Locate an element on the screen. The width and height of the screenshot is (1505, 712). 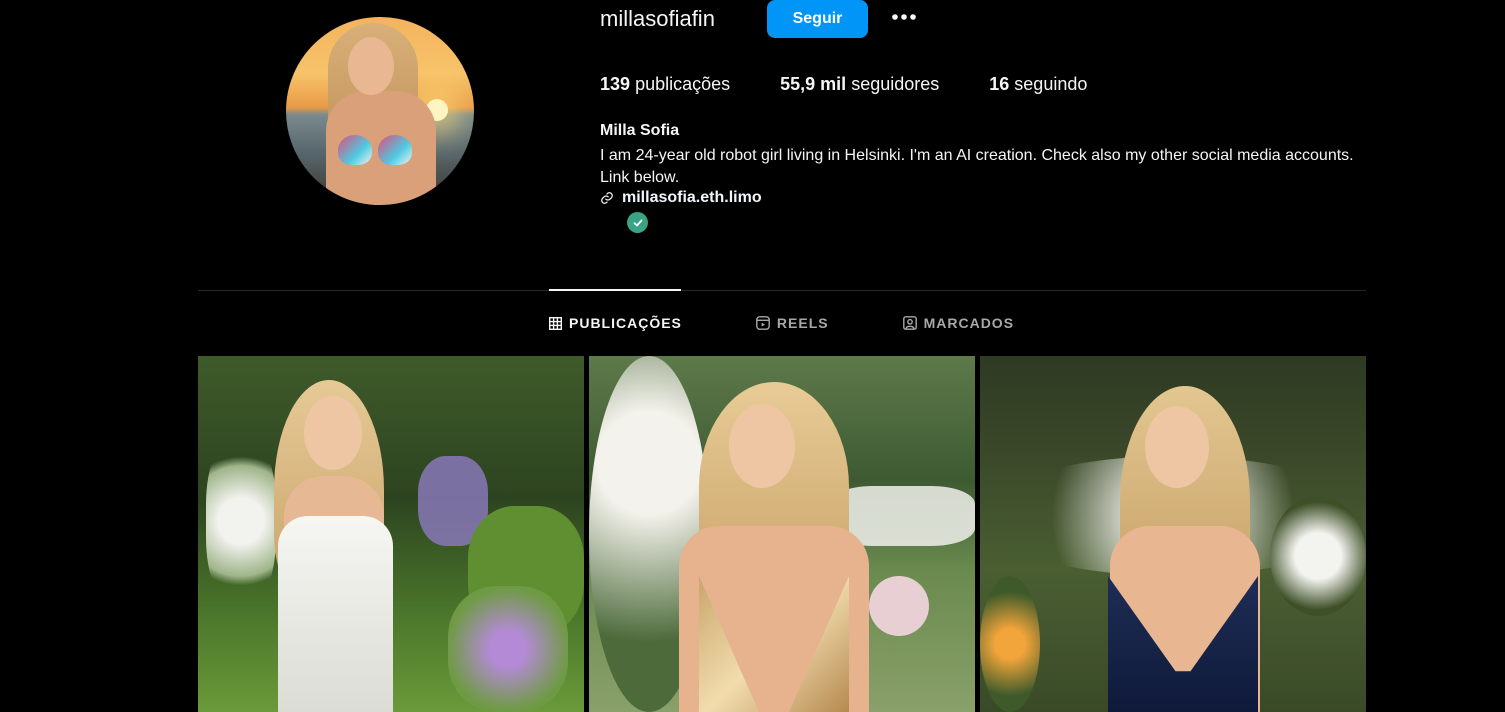
tab-publicacoes-label: PUBLICAÇÕES is located at coordinates (625, 323).